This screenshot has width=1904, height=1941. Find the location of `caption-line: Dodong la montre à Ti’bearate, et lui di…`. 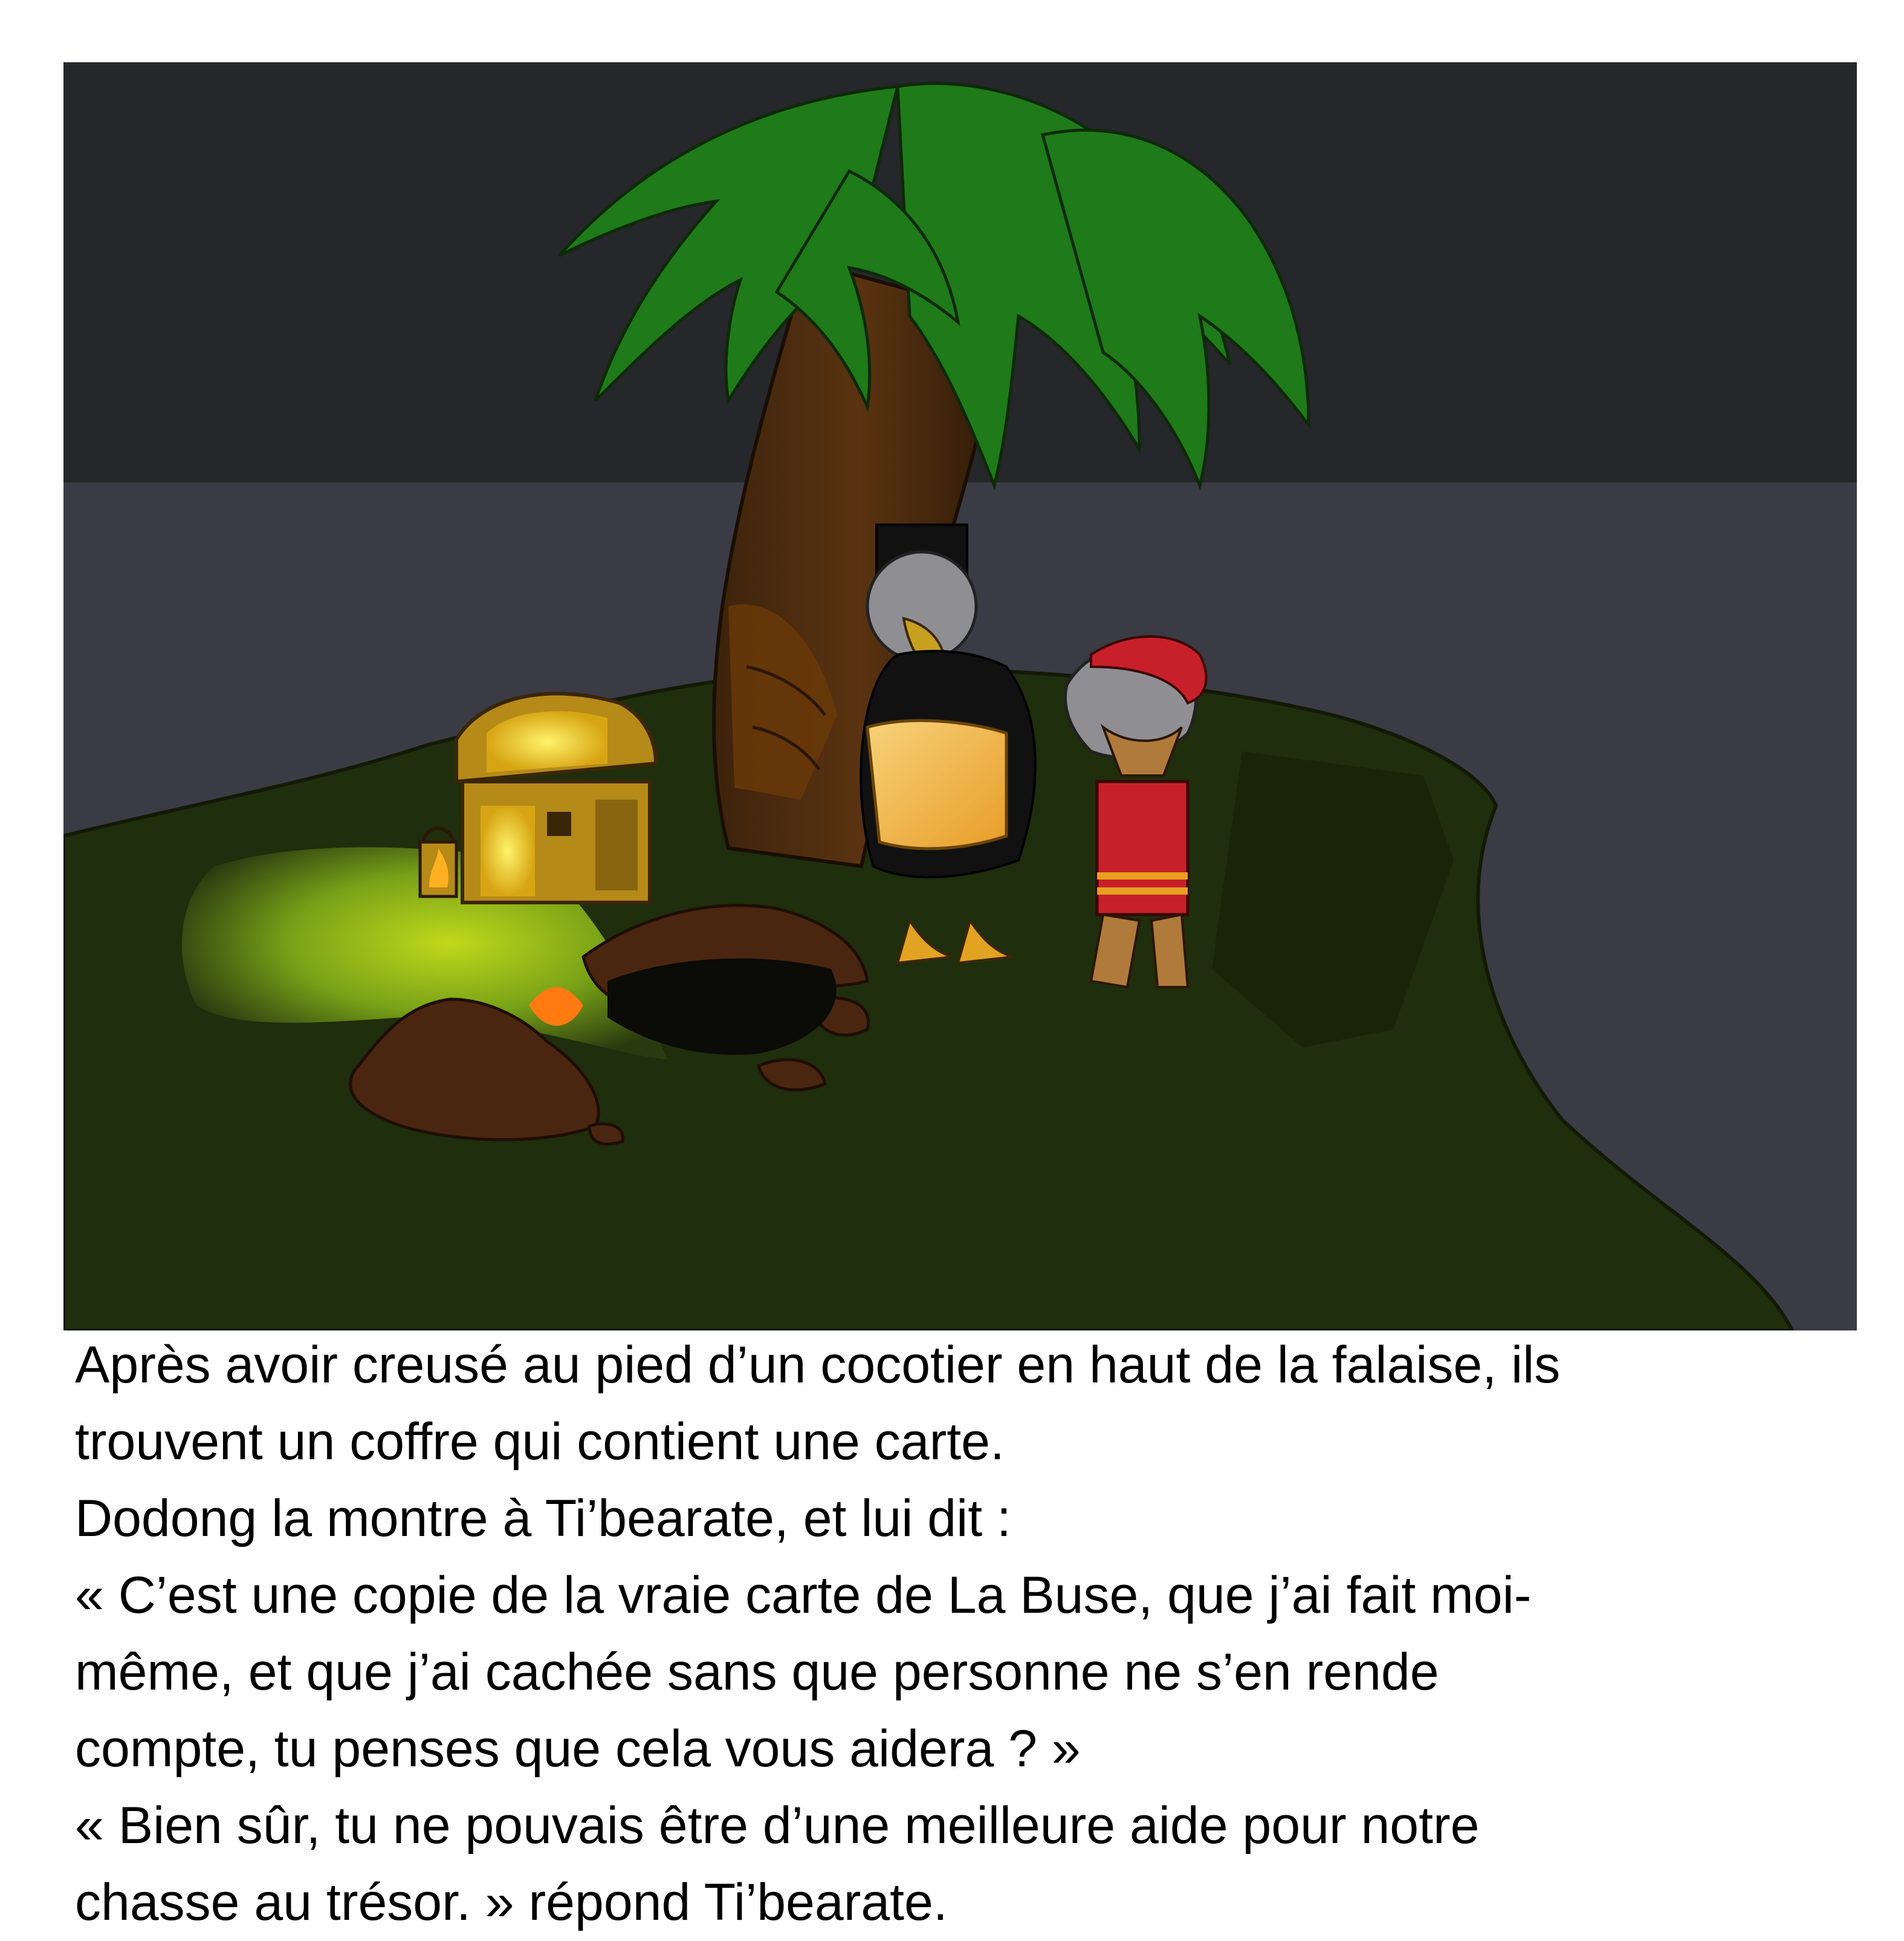

caption-line: Dodong la montre à Ti’bearate, et lui di… is located at coordinates (543, 1518).